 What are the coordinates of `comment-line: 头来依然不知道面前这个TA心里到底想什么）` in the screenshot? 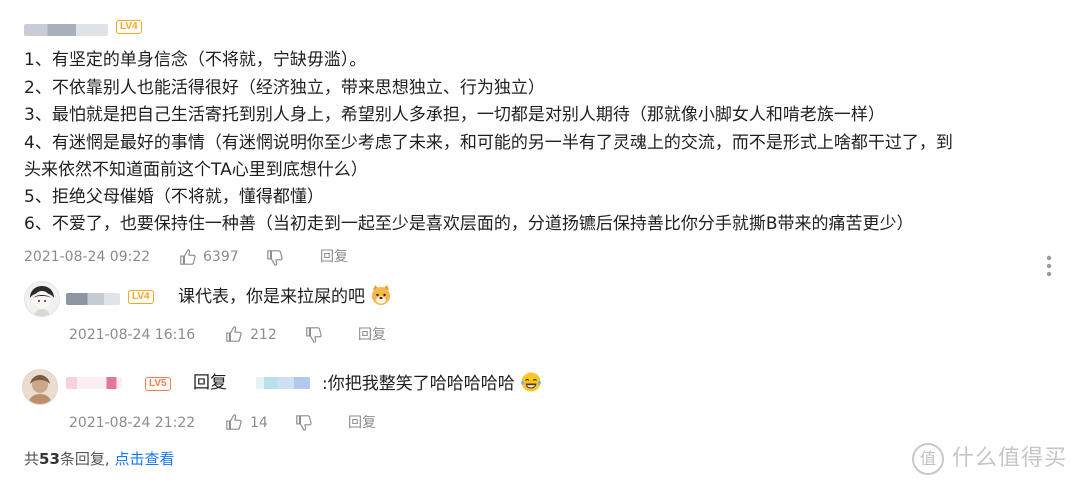 It's located at (196, 170).